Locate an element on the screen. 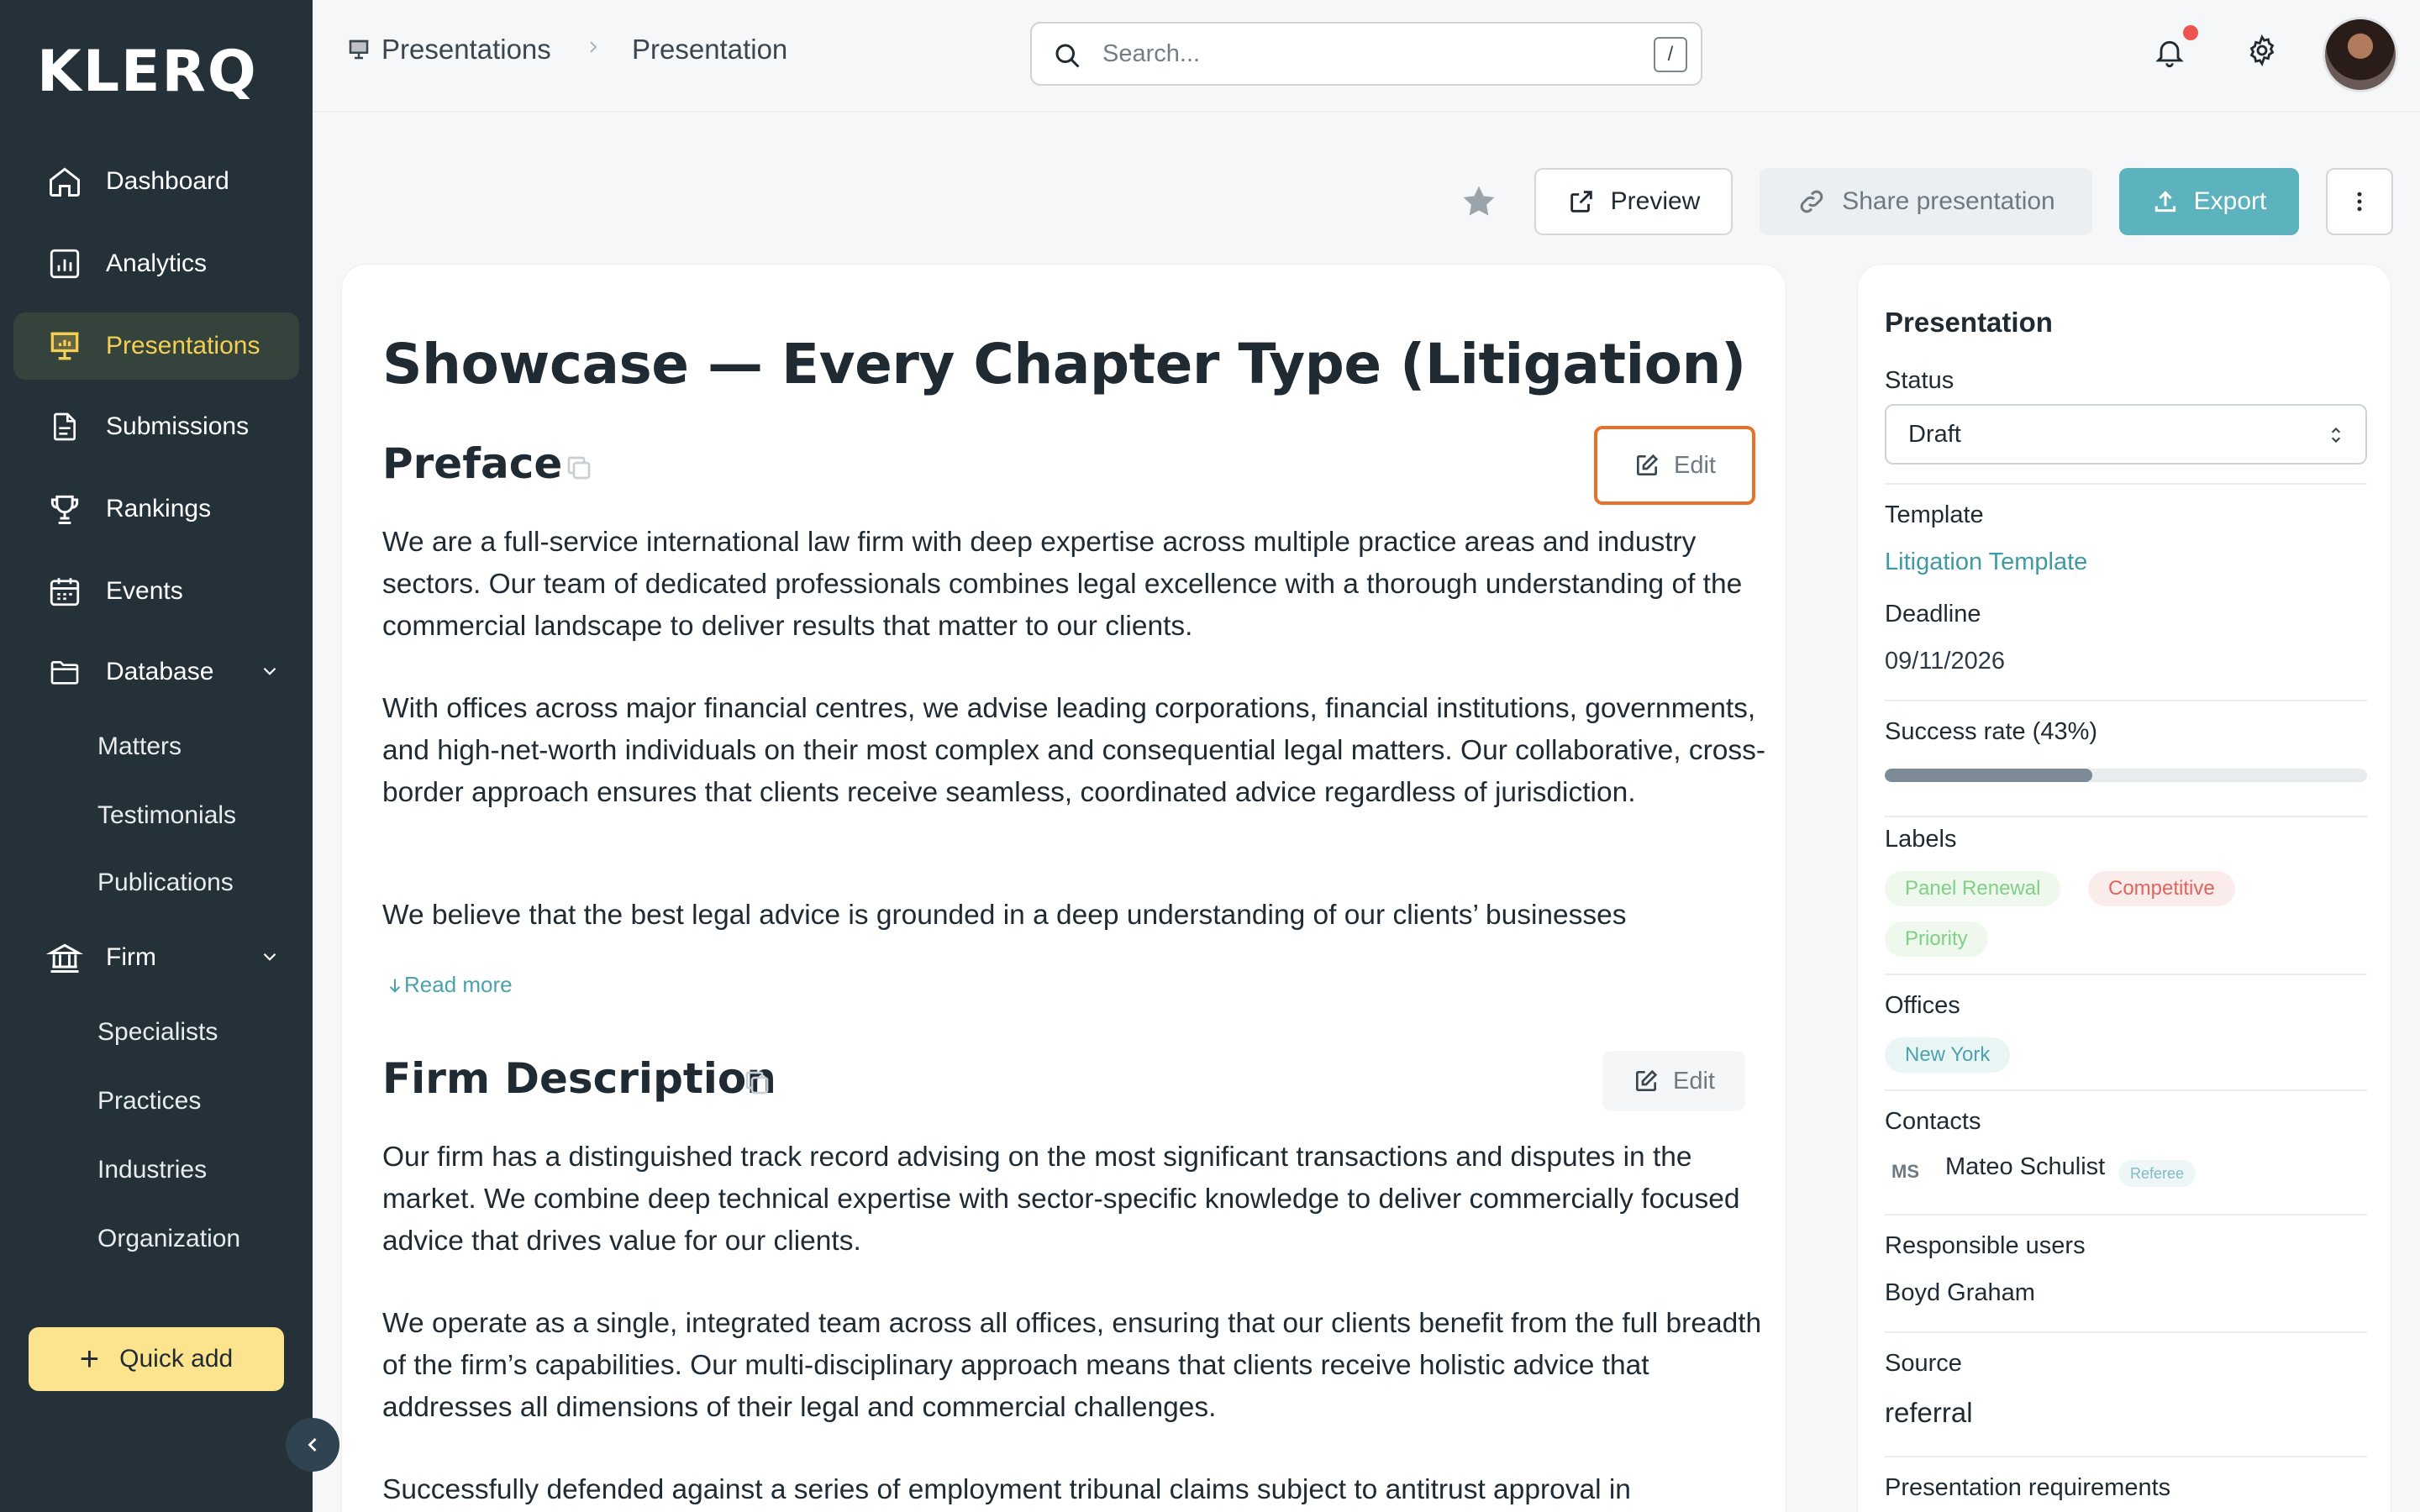 This screenshot has width=2420, height=1512. sidebar-subitem-industries: Industries is located at coordinates (152, 1170).